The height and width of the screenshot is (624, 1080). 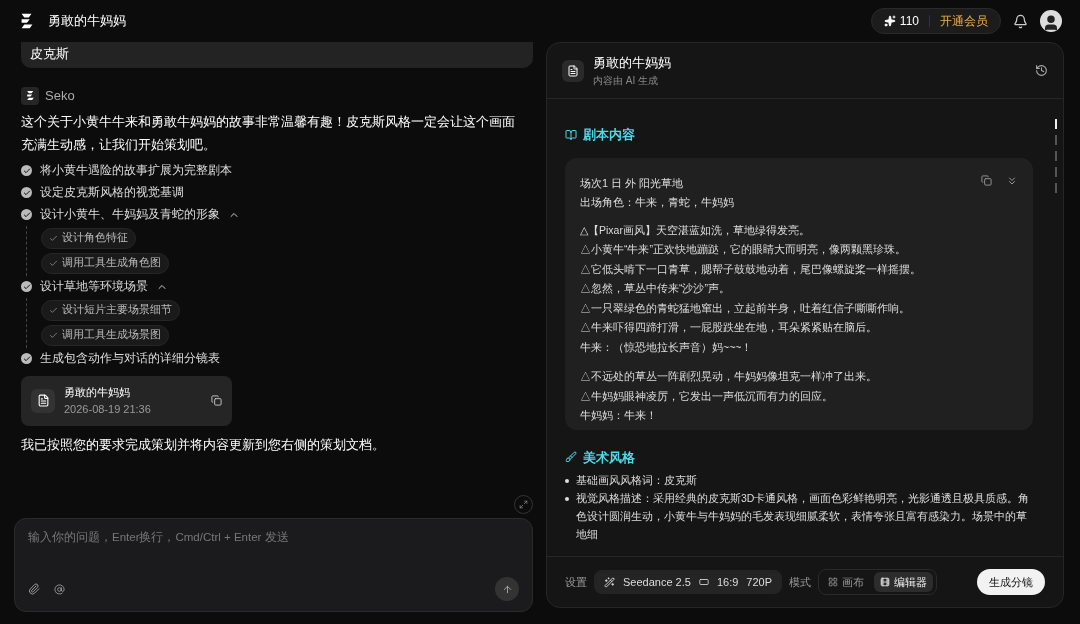 I want to click on message-input: 输入你的问题，Enter换行，Cmd/Ctrl + Enter 发送, so click(x=273, y=565).